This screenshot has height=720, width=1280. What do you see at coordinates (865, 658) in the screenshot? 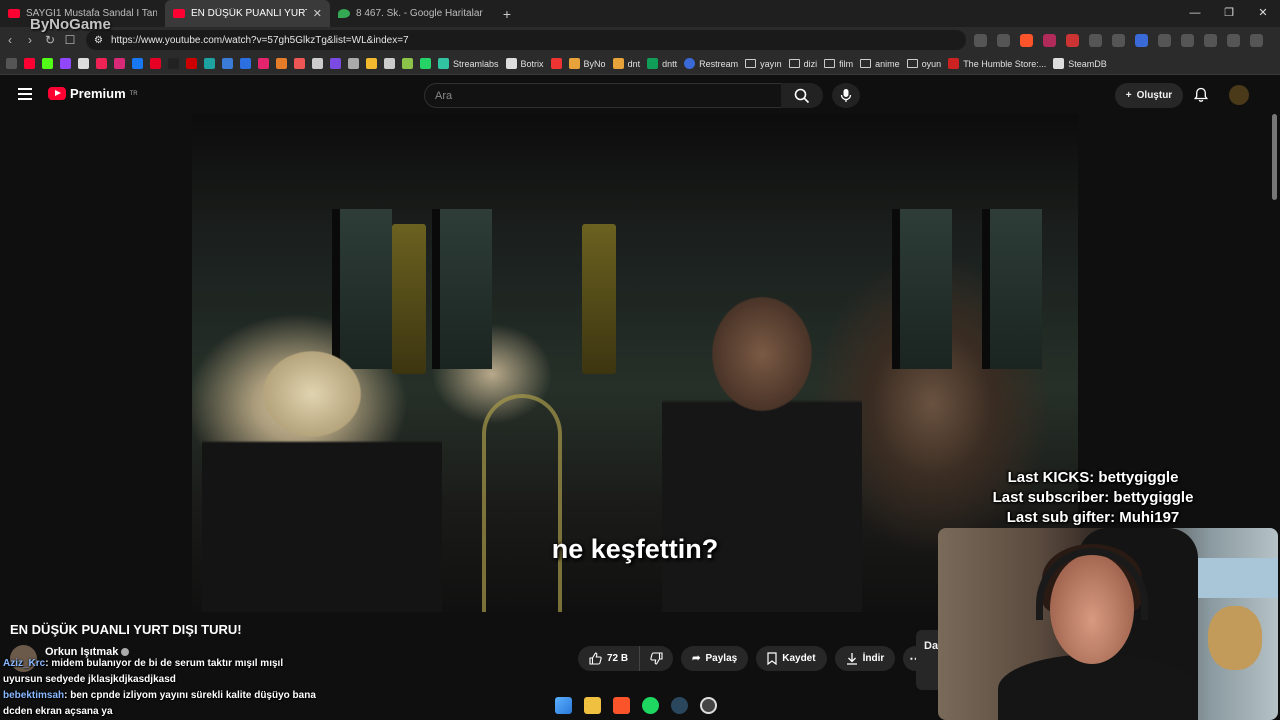
I see `download-button: İndir` at bounding box center [865, 658].